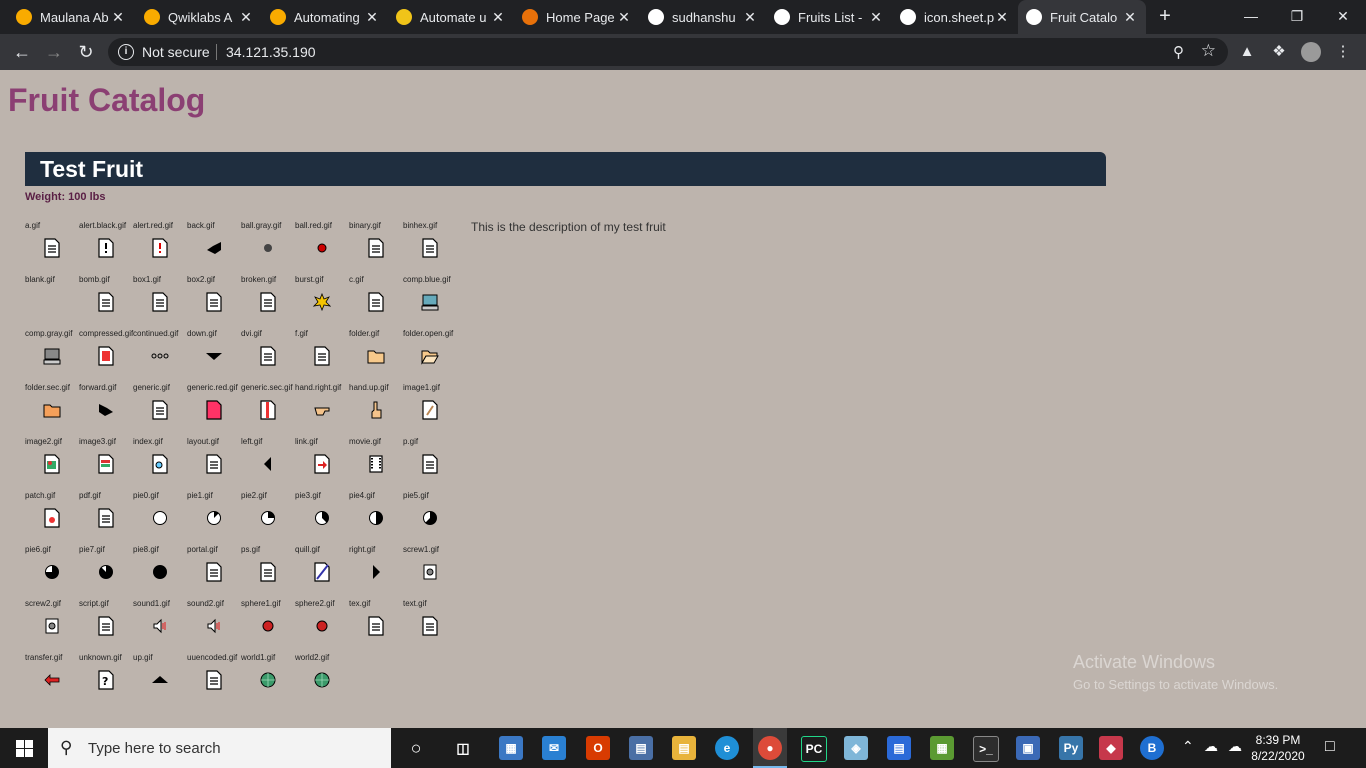  I want to click on icon-filename: movie.gif, so click(365, 441).